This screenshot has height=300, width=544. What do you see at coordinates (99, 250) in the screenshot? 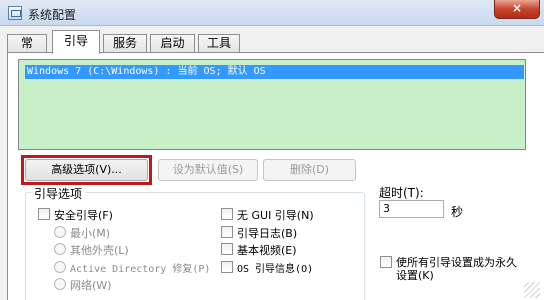
I see `alternate-shell-label: 其他外壳(L)` at bounding box center [99, 250].